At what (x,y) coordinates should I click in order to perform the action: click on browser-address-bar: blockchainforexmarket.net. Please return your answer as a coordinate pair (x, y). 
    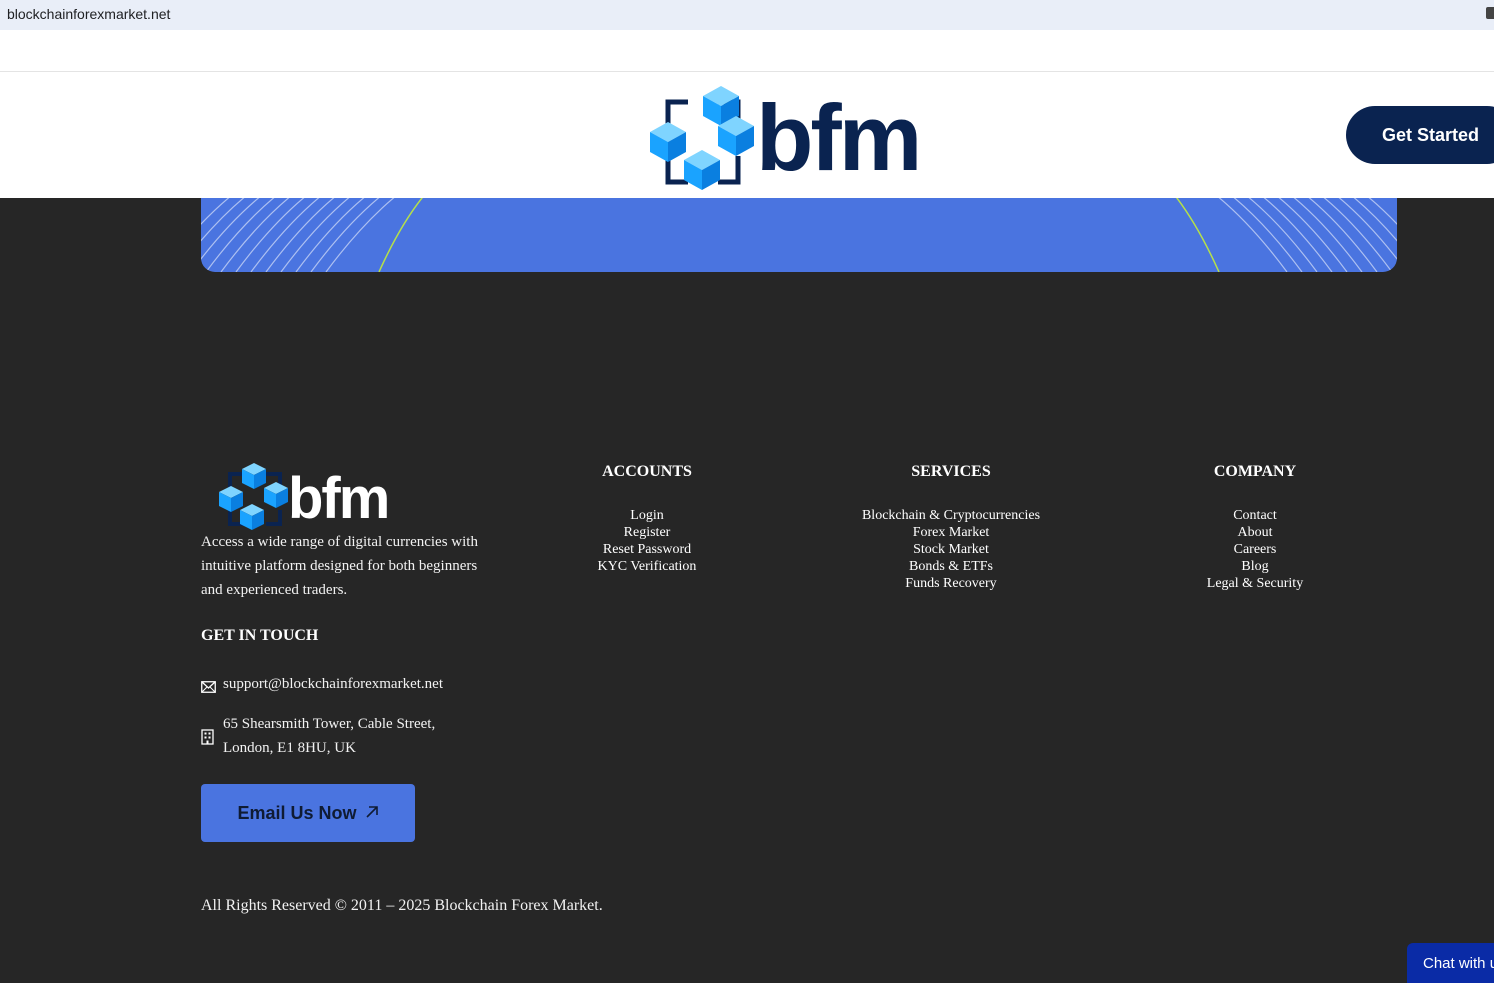
    Looking at the image, I should click on (747, 15).